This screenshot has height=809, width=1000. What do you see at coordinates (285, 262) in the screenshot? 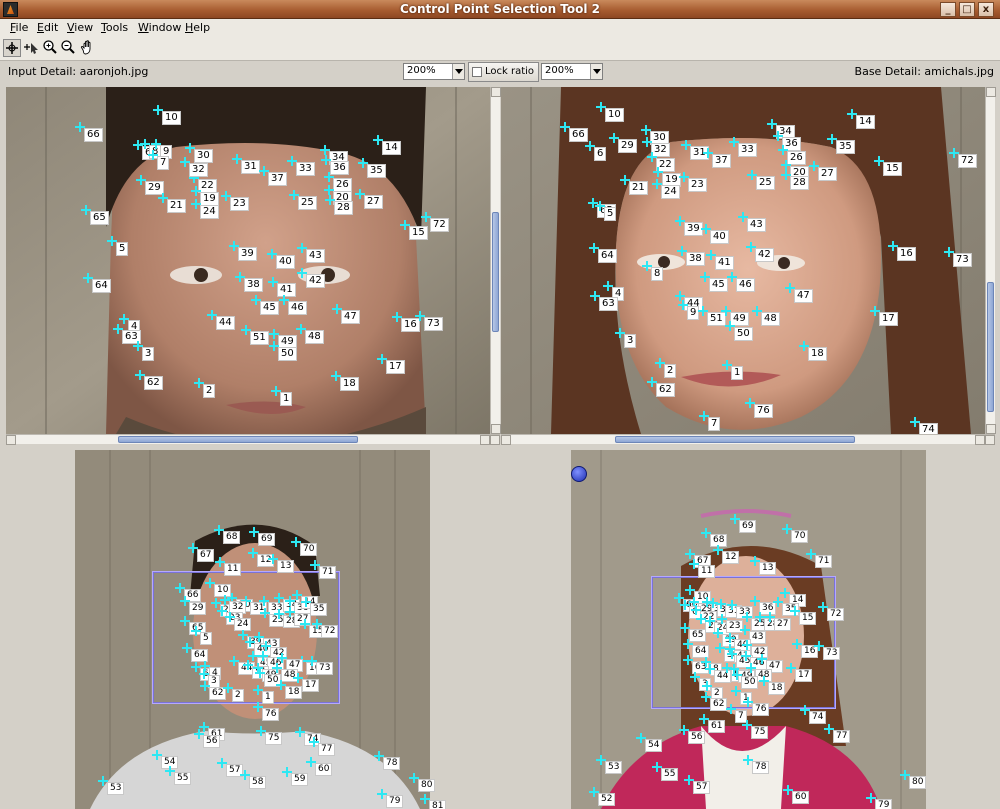
I see `control-point-label: 40` at bounding box center [285, 262].